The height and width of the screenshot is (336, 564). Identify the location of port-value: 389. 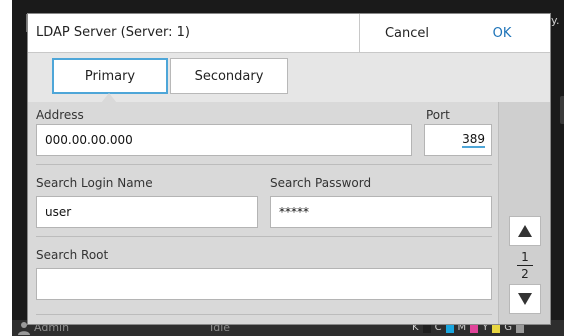
(473, 140).